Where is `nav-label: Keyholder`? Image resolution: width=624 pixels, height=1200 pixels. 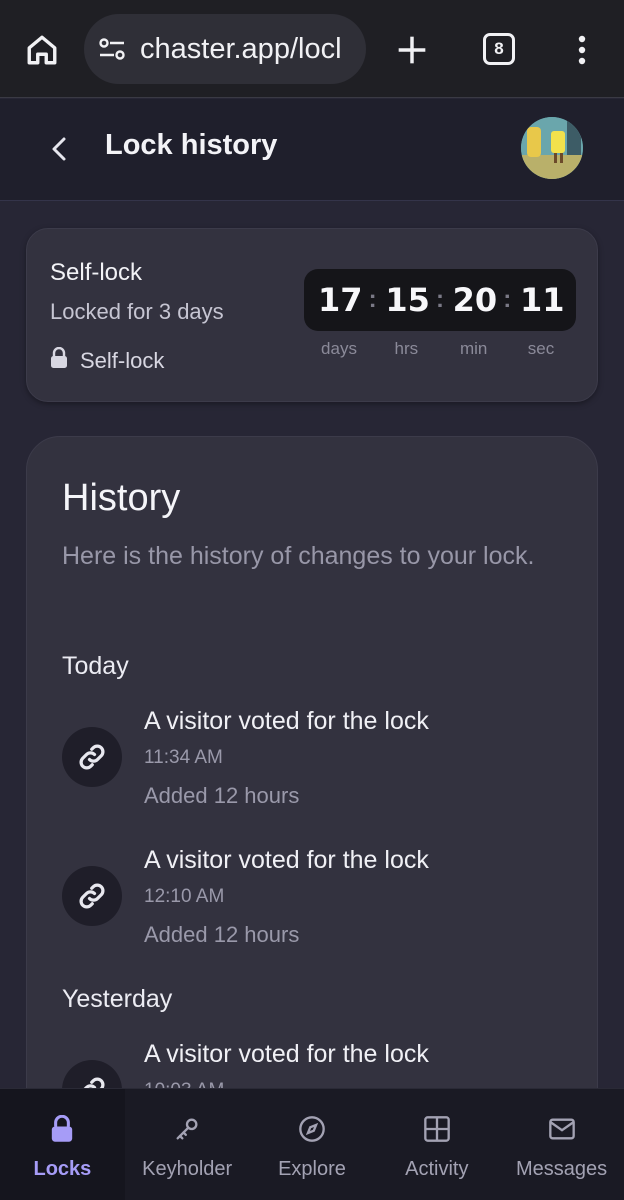 nav-label: Keyholder is located at coordinates (187, 1169).